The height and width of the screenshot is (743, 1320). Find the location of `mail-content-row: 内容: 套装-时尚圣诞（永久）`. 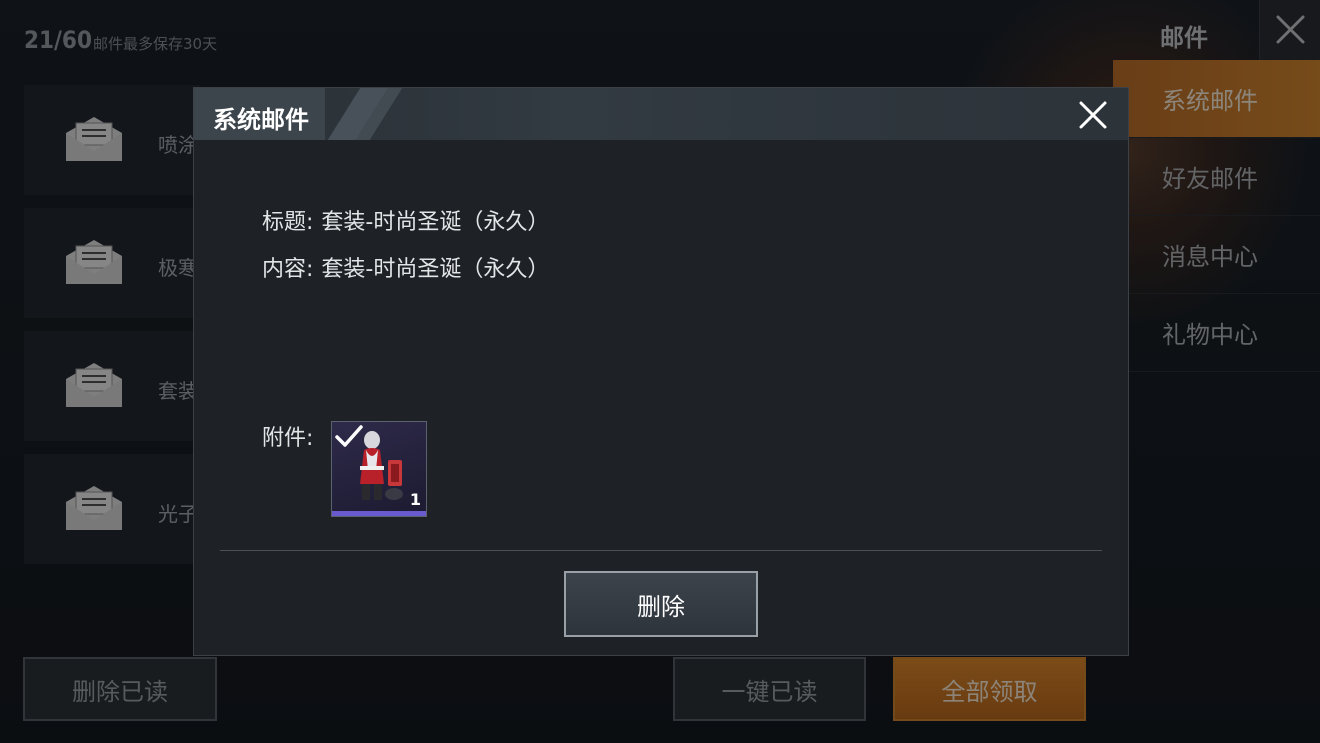

mail-content-row: 内容: 套装-时尚圣诞（永久） is located at coordinates (405, 267).